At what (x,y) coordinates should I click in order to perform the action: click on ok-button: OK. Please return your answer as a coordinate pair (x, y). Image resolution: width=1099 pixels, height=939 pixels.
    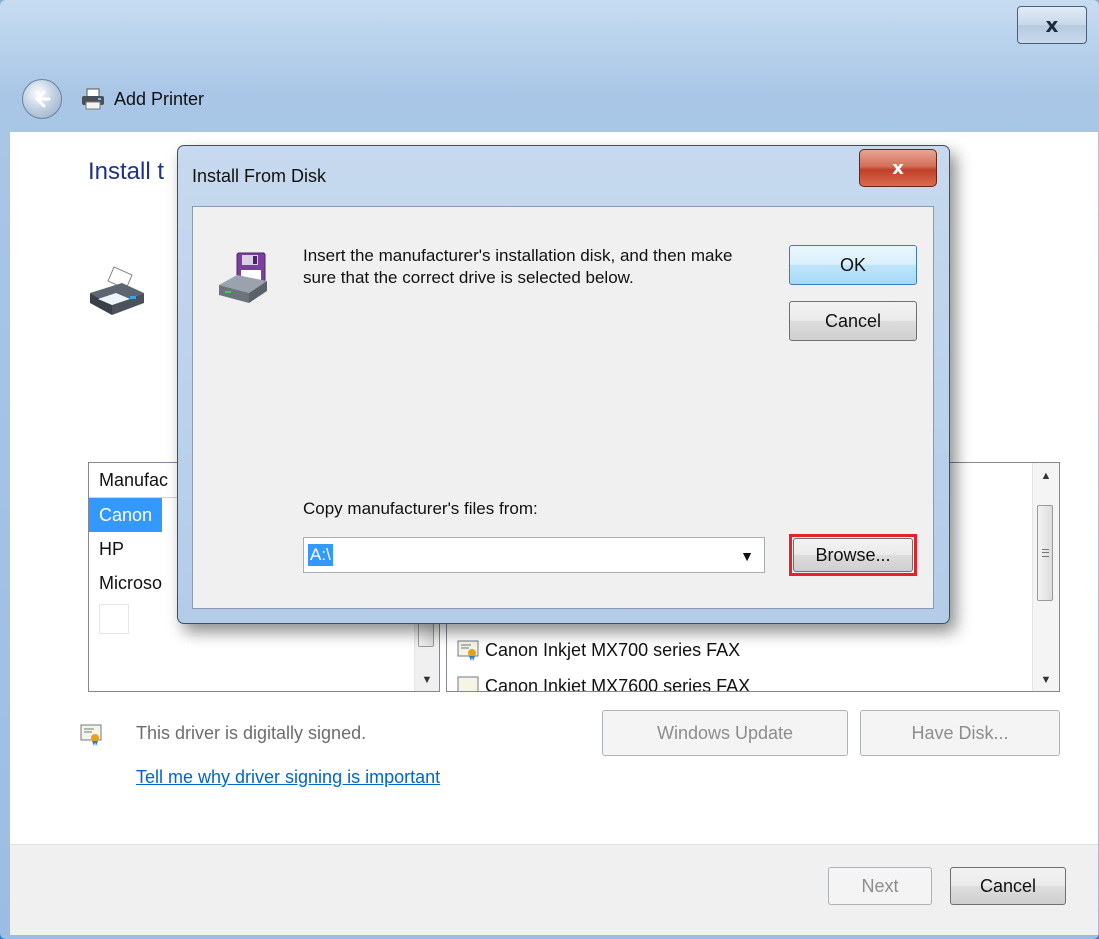
    Looking at the image, I should click on (853, 265).